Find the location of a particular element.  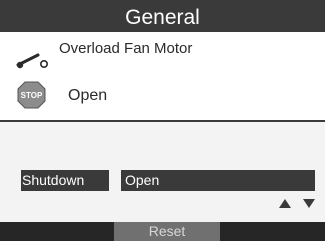

stop-sign-icon: STOP is located at coordinates (31, 95).